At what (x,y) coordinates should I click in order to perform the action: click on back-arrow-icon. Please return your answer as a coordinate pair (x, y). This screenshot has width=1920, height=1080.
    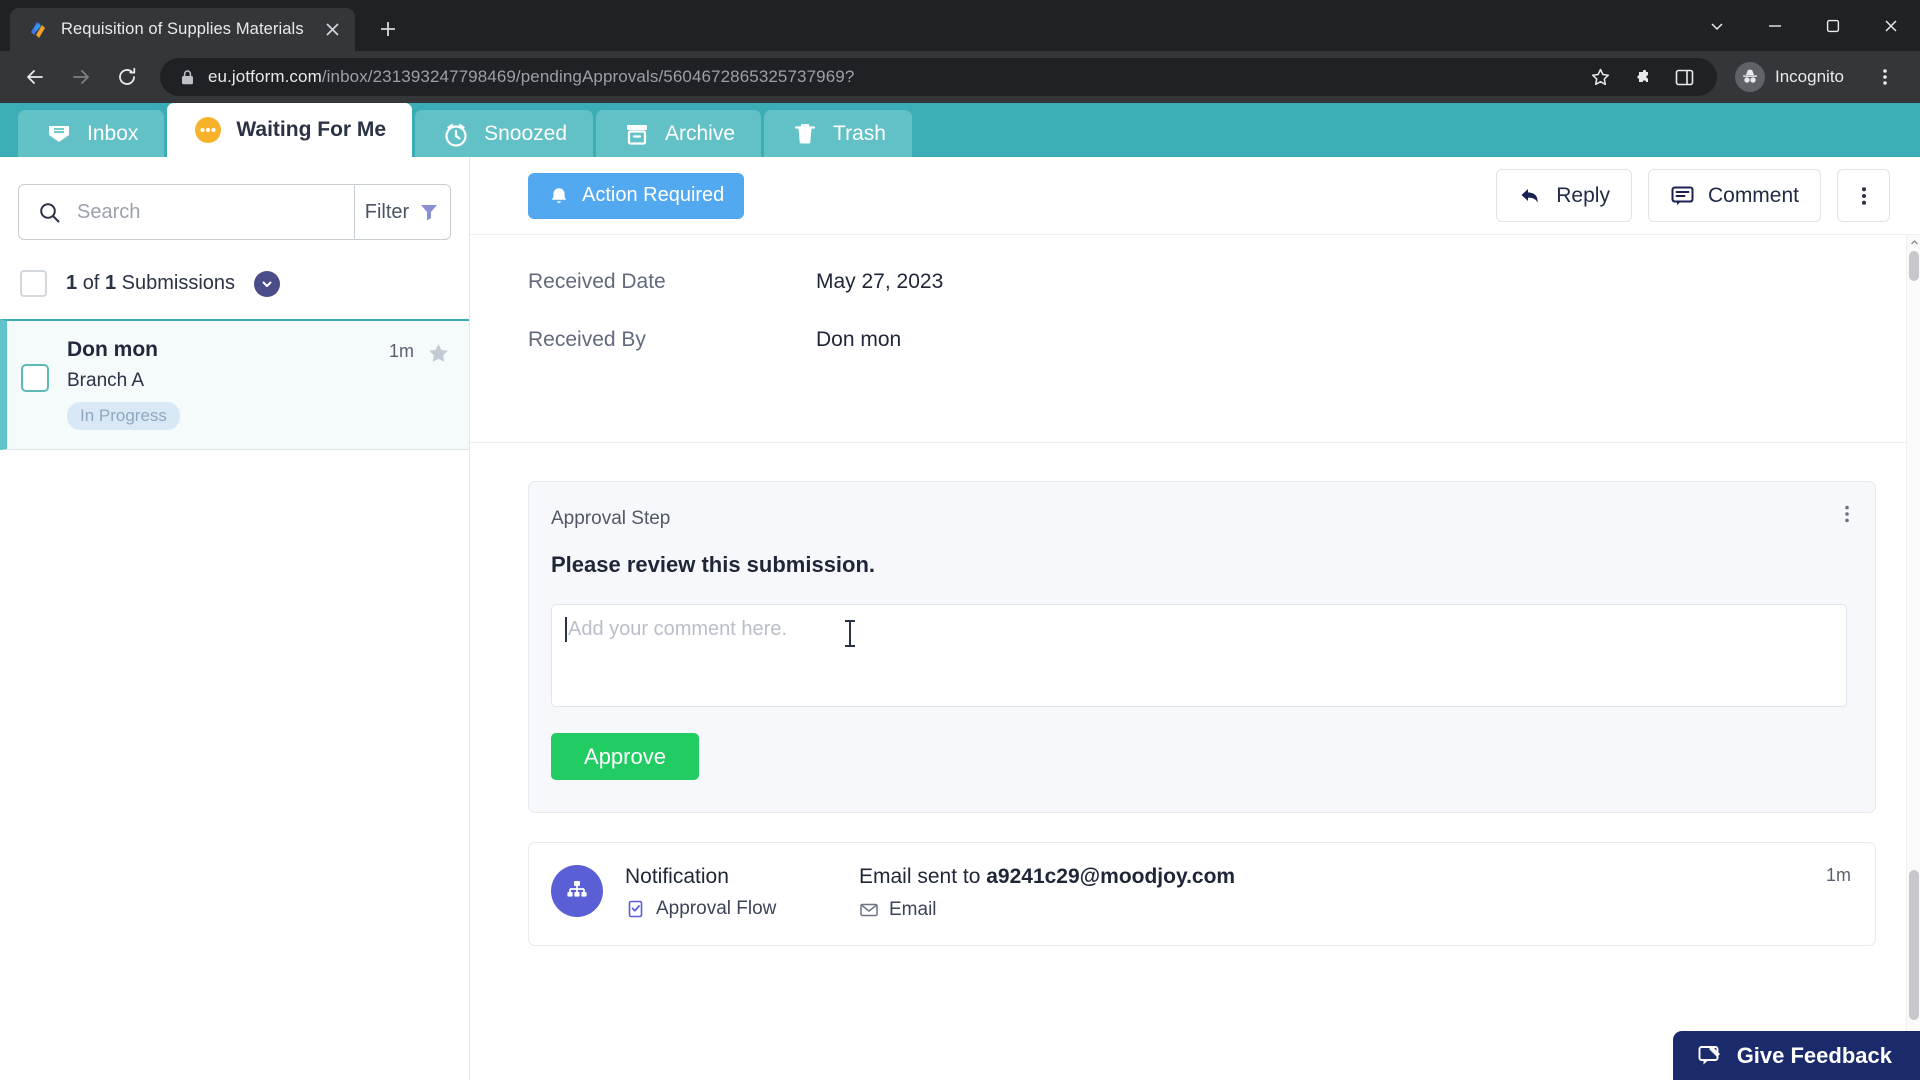
    Looking at the image, I should click on (35, 77).